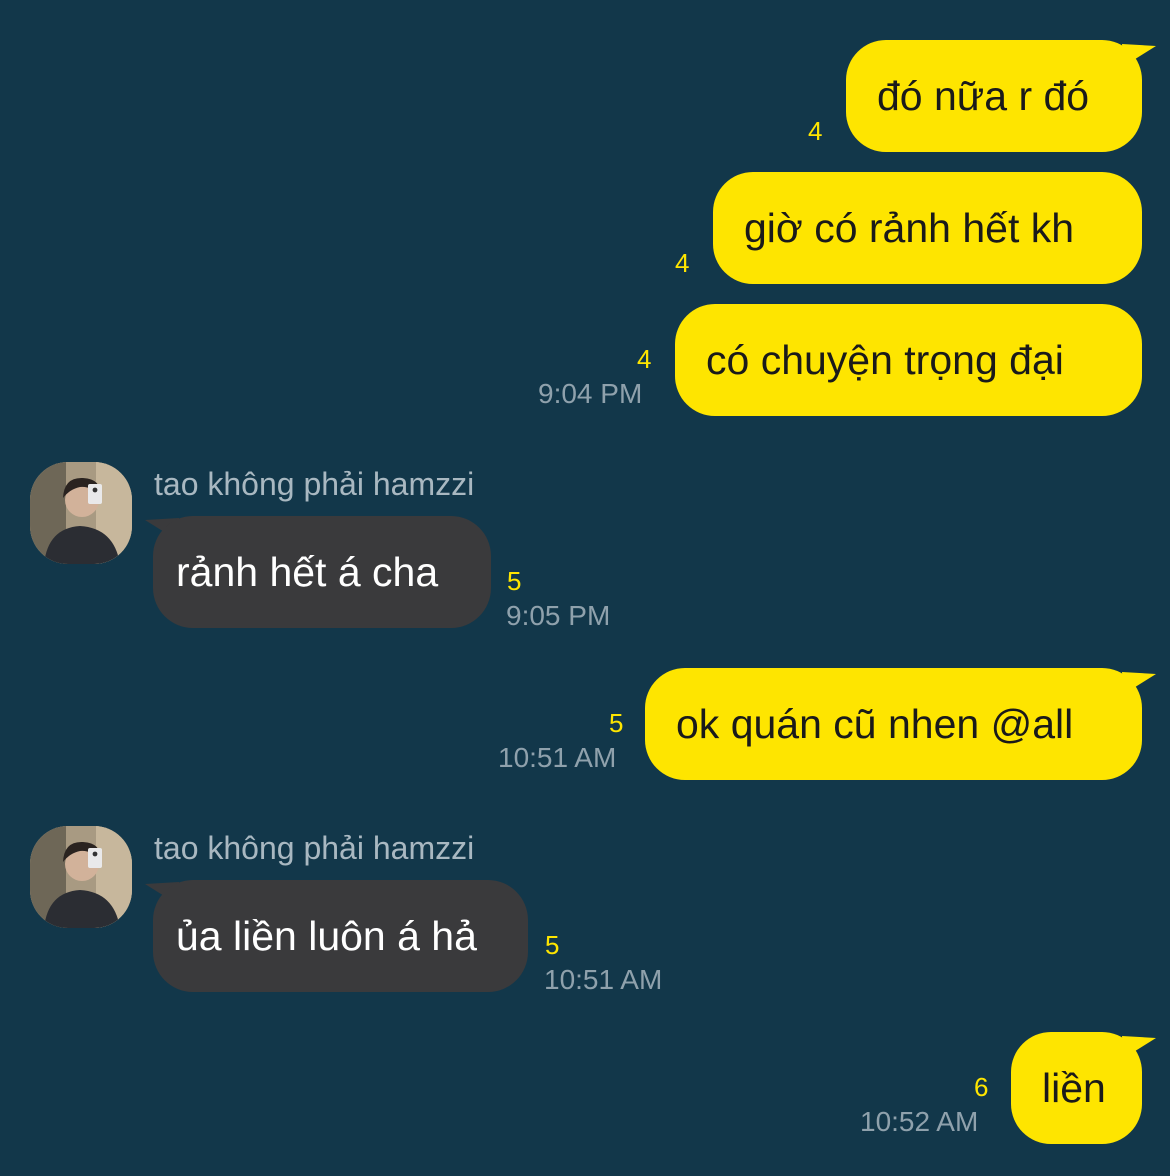 The width and height of the screenshot is (1170, 1176). What do you see at coordinates (558, 615) in the screenshot?
I see `message-timestamp: 9:05 PM` at bounding box center [558, 615].